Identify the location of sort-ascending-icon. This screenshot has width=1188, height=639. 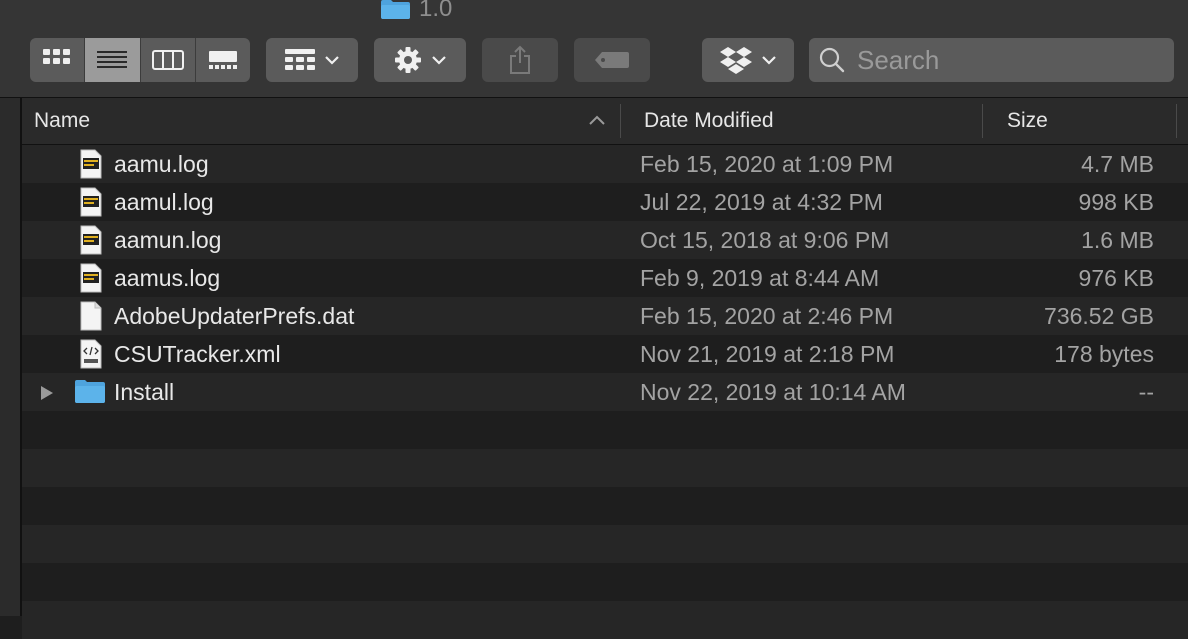
(597, 120).